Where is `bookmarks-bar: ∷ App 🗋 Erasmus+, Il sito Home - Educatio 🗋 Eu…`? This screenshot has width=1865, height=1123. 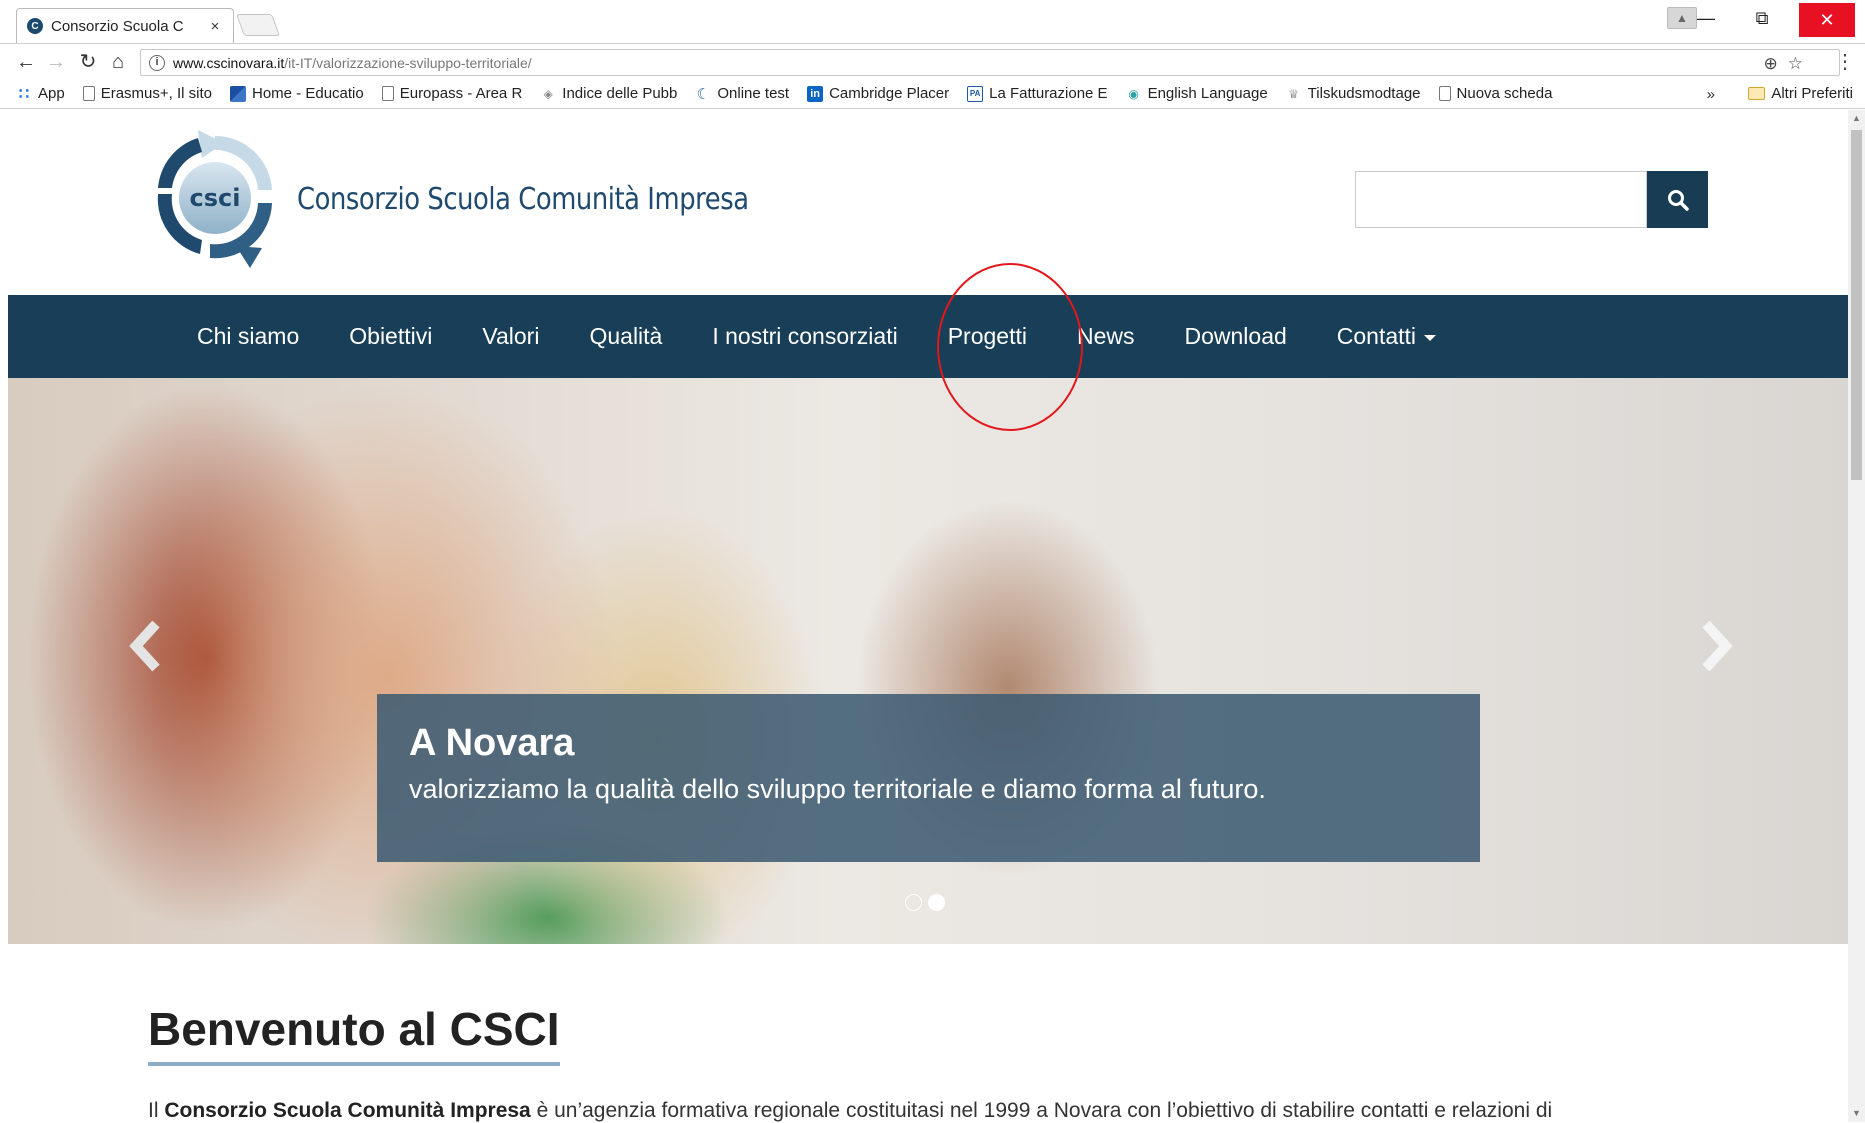 bookmarks-bar: ∷ App 🗋 Erasmus+, Il sito Home - Educatio 🗋 Eu… is located at coordinates (932, 94).